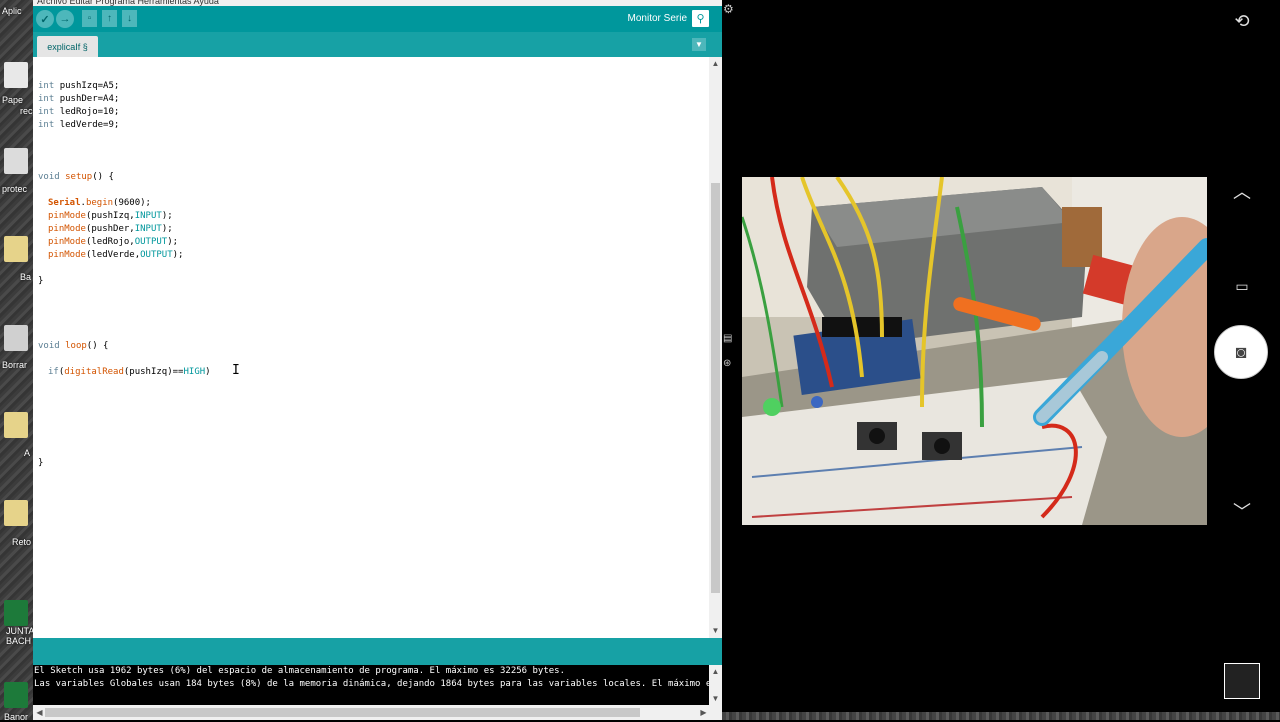  I want to click on desktop-label: Reto, so click(22, 542).